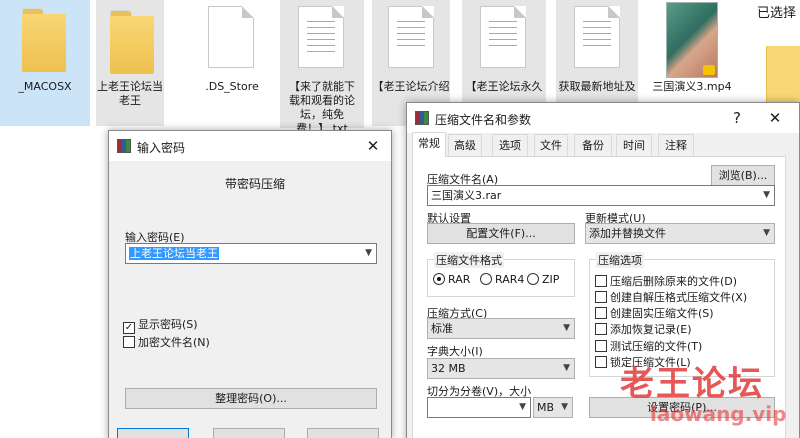 The height and width of the screenshot is (438, 800). What do you see at coordinates (130, 93) in the screenshot?
I see `file-label: 上老王论坛当老王` at bounding box center [130, 93].